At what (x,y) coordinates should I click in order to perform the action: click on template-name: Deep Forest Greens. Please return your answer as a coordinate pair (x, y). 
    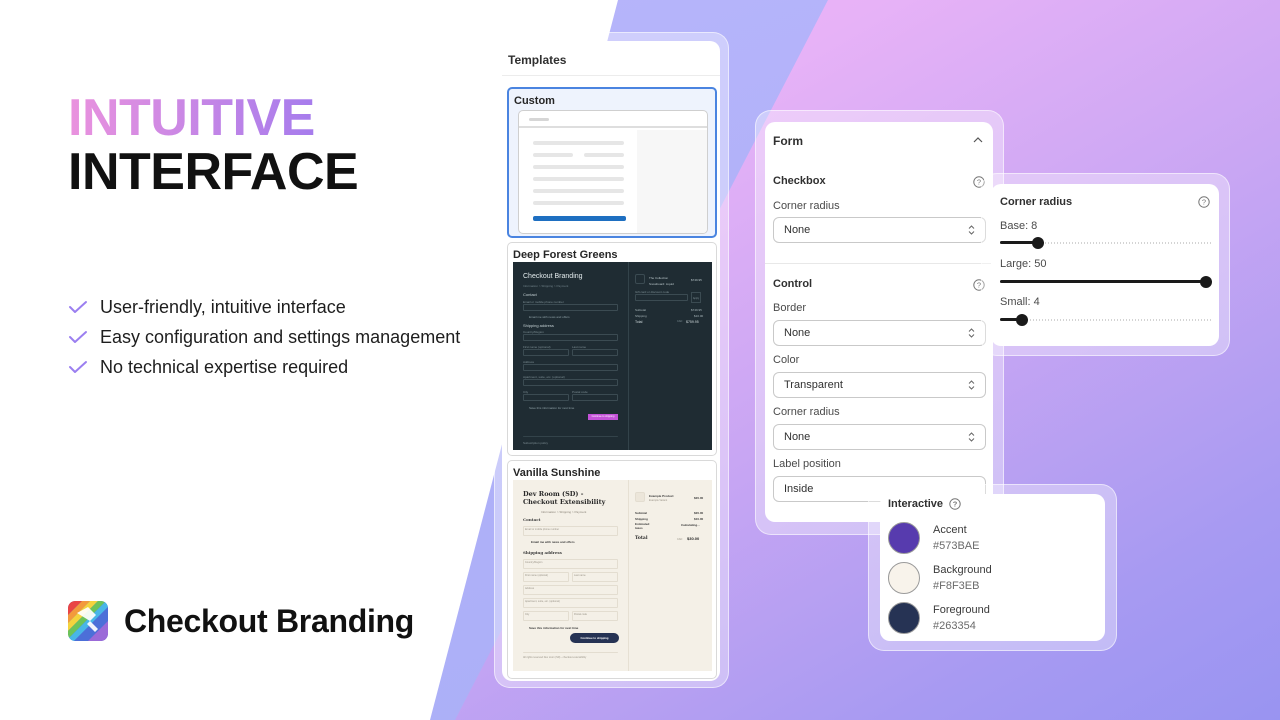
    Looking at the image, I should click on (565, 255).